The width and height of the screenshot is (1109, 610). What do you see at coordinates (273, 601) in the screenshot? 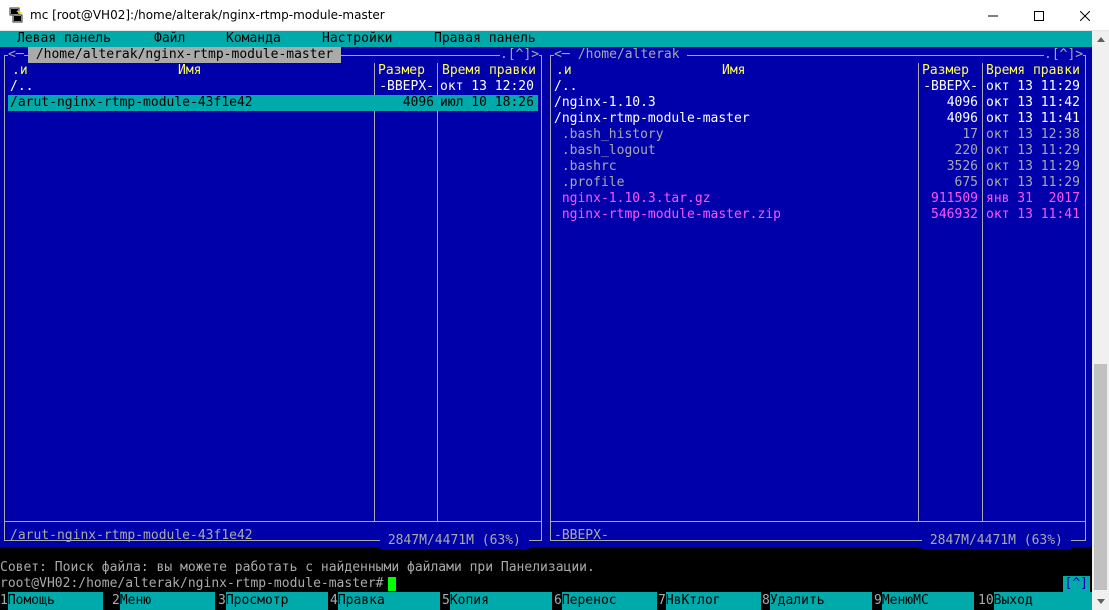
I see `fkey-view: 3Просмотр` at bounding box center [273, 601].